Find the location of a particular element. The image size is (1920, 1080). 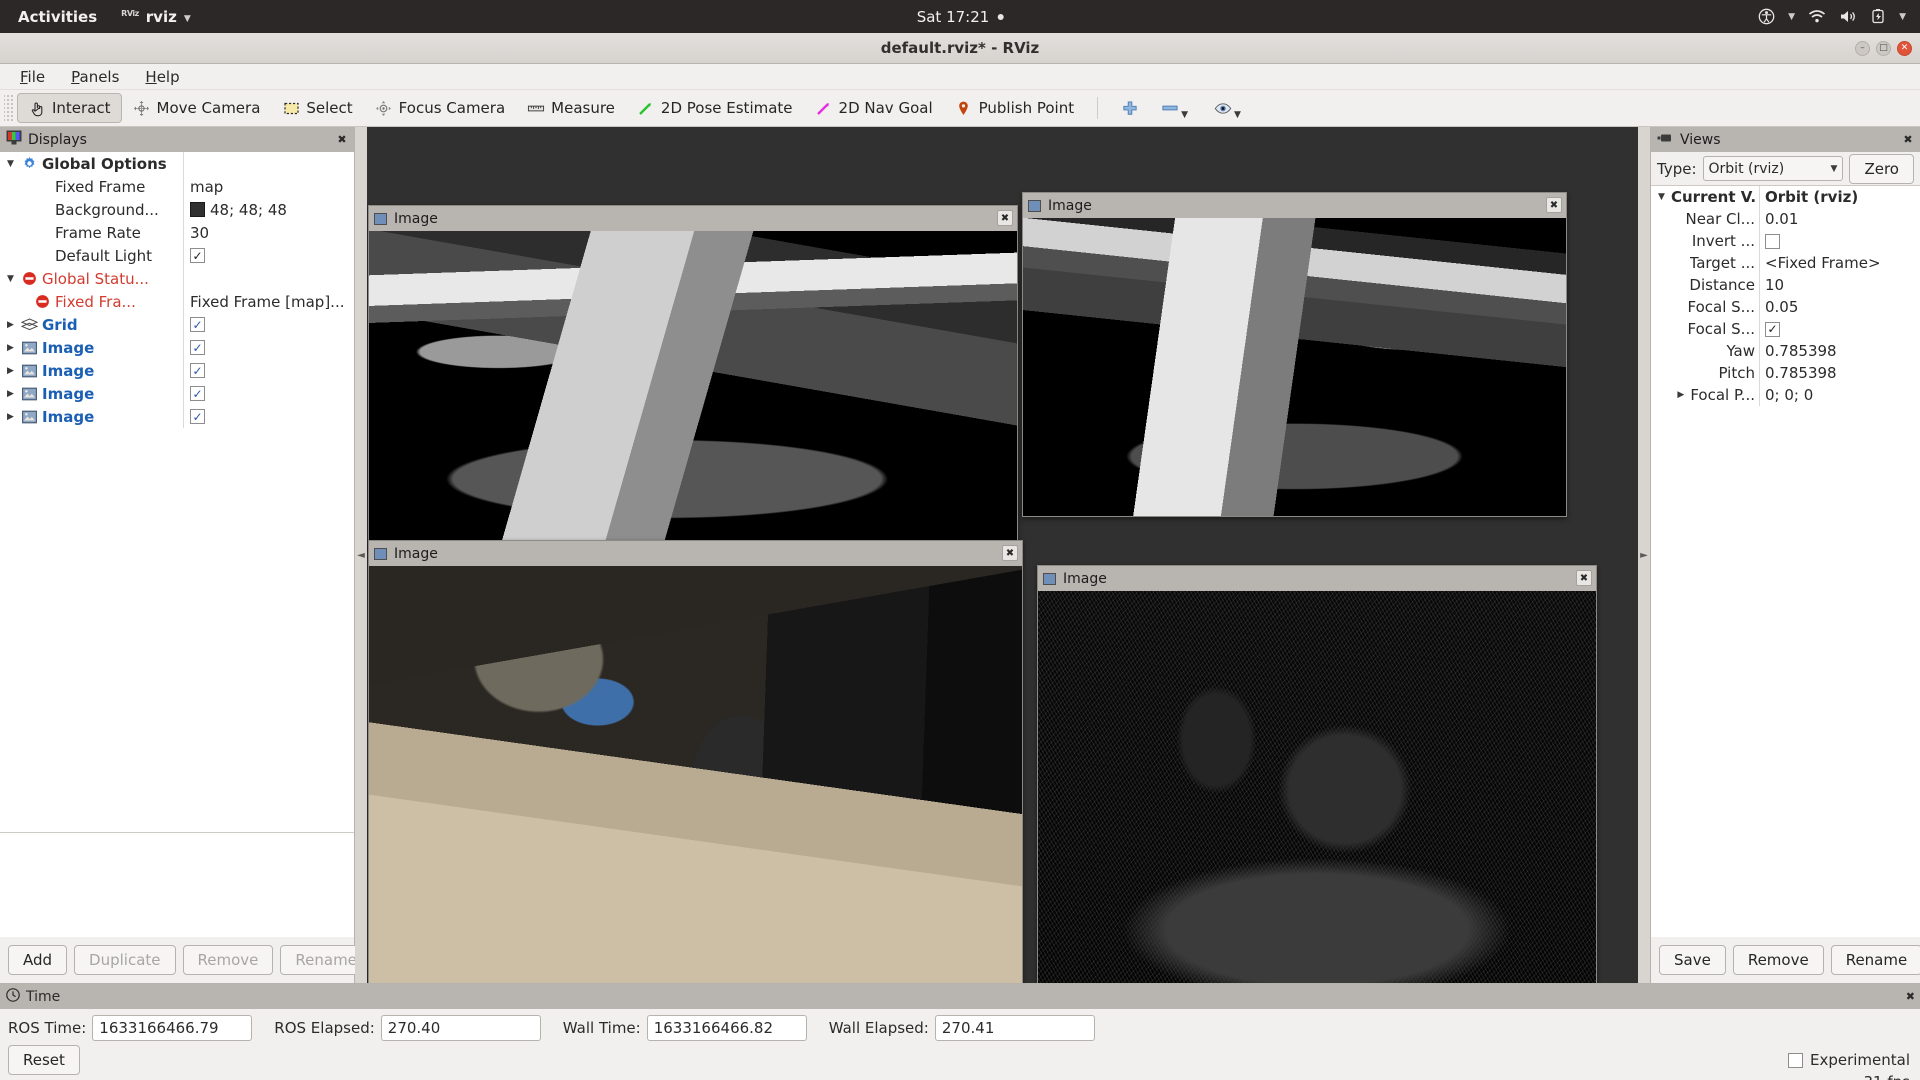

views-tree-row-value-cell: Orbit (rviz) is located at coordinates (1839, 197).